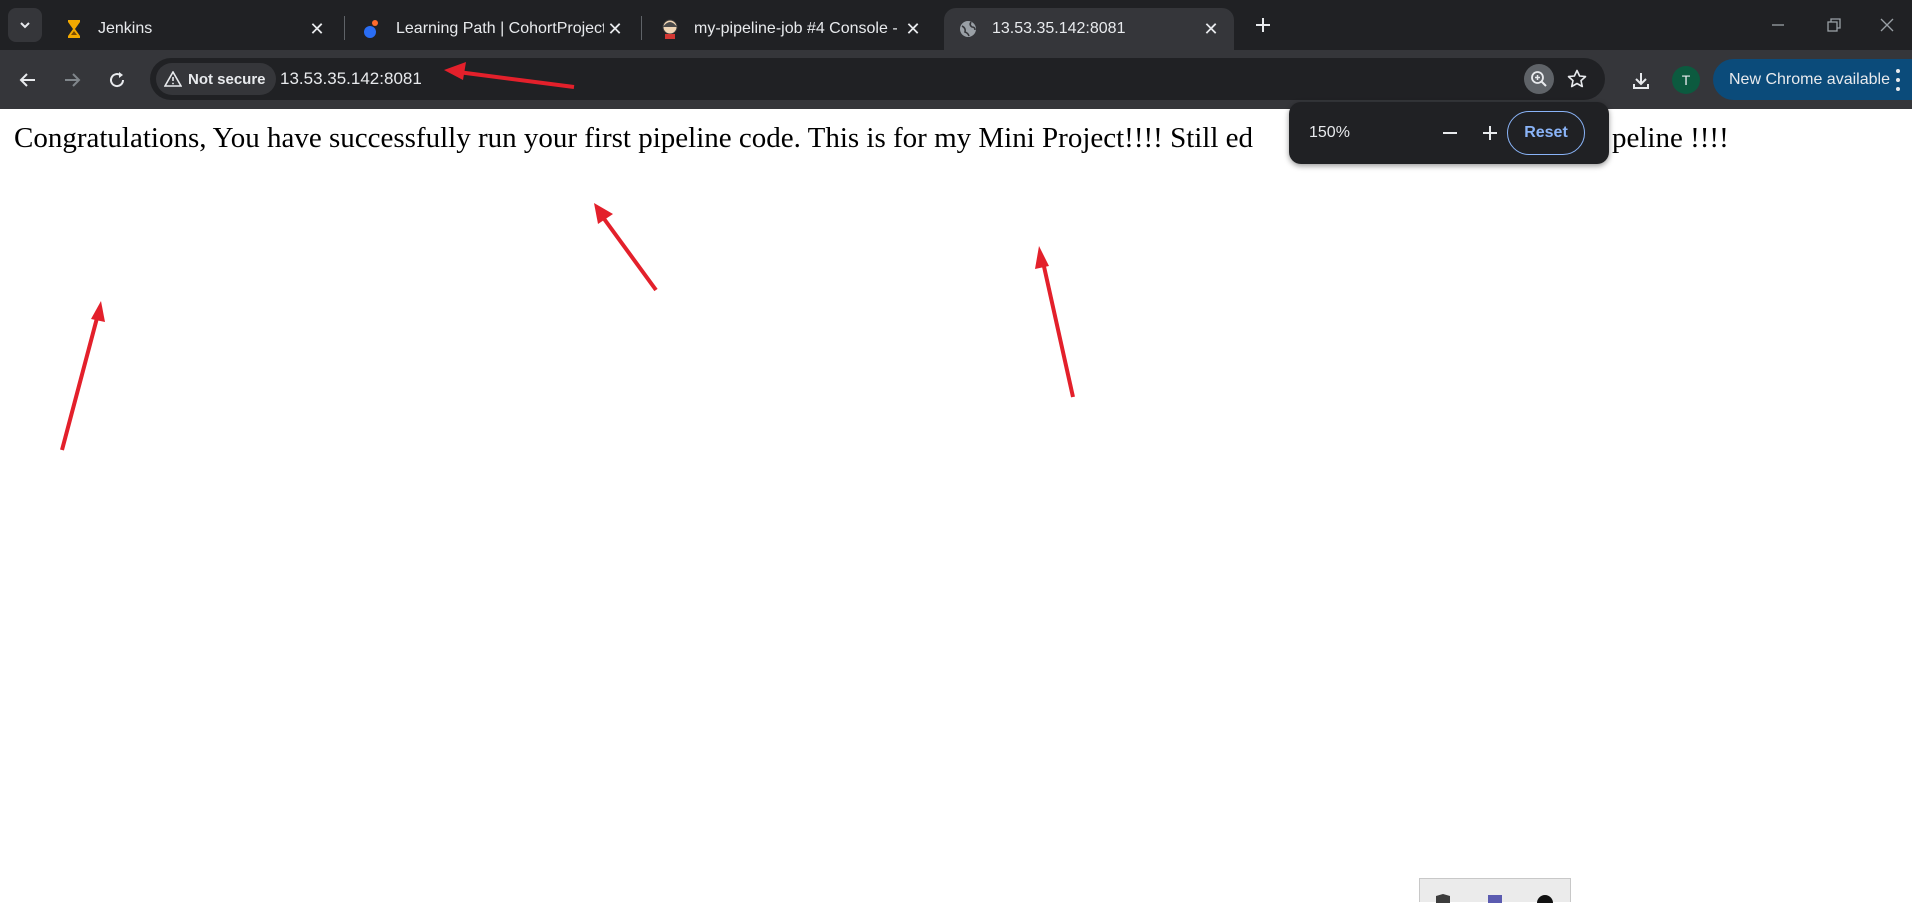 The image size is (1912, 903). I want to click on message-tail-text: peline !!!!, so click(1670, 138).